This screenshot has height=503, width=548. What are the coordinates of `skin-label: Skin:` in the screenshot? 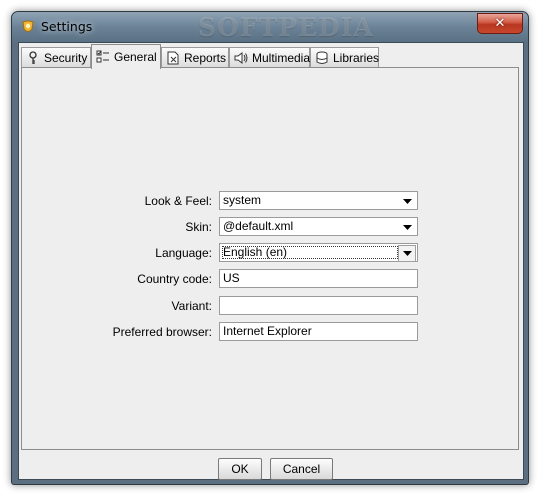 It's located at (198, 227).